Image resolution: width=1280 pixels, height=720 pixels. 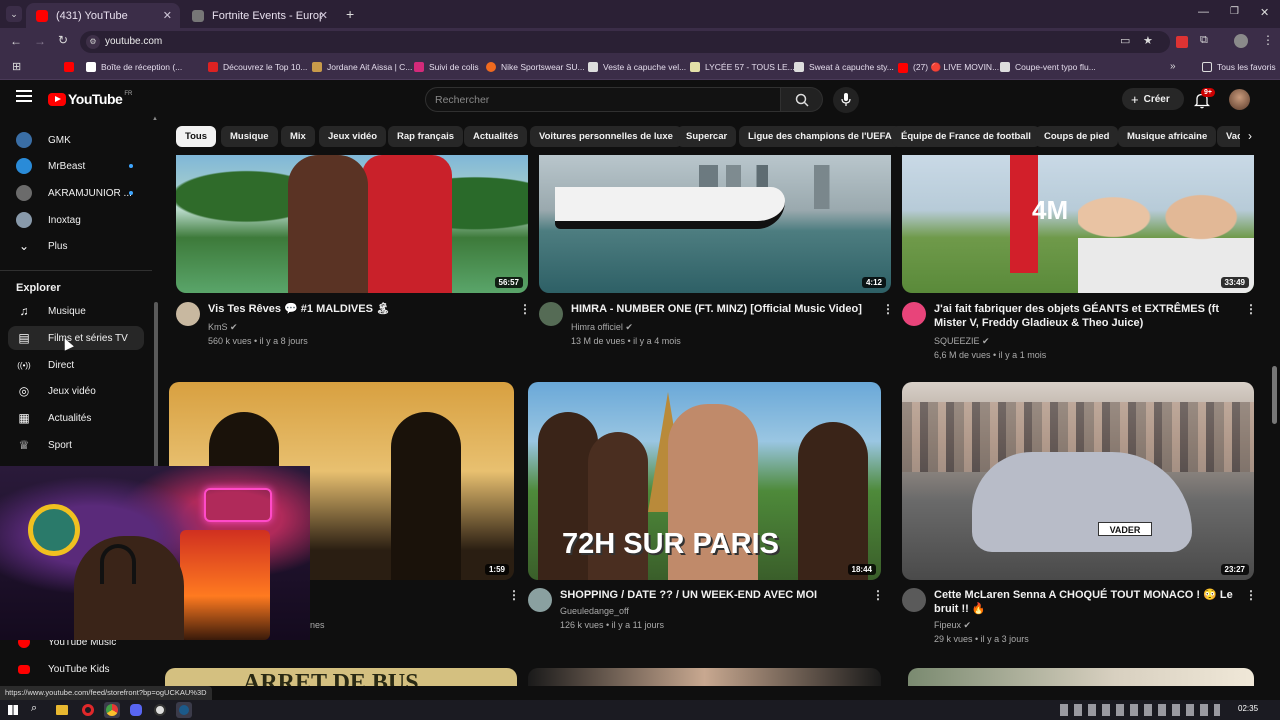 I want to click on restore-window-icon: ❐, so click(x=1234, y=11).